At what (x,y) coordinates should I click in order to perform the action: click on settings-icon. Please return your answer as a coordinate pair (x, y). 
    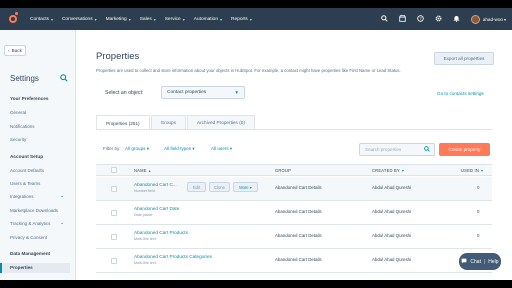
    Looking at the image, I should click on (438, 19).